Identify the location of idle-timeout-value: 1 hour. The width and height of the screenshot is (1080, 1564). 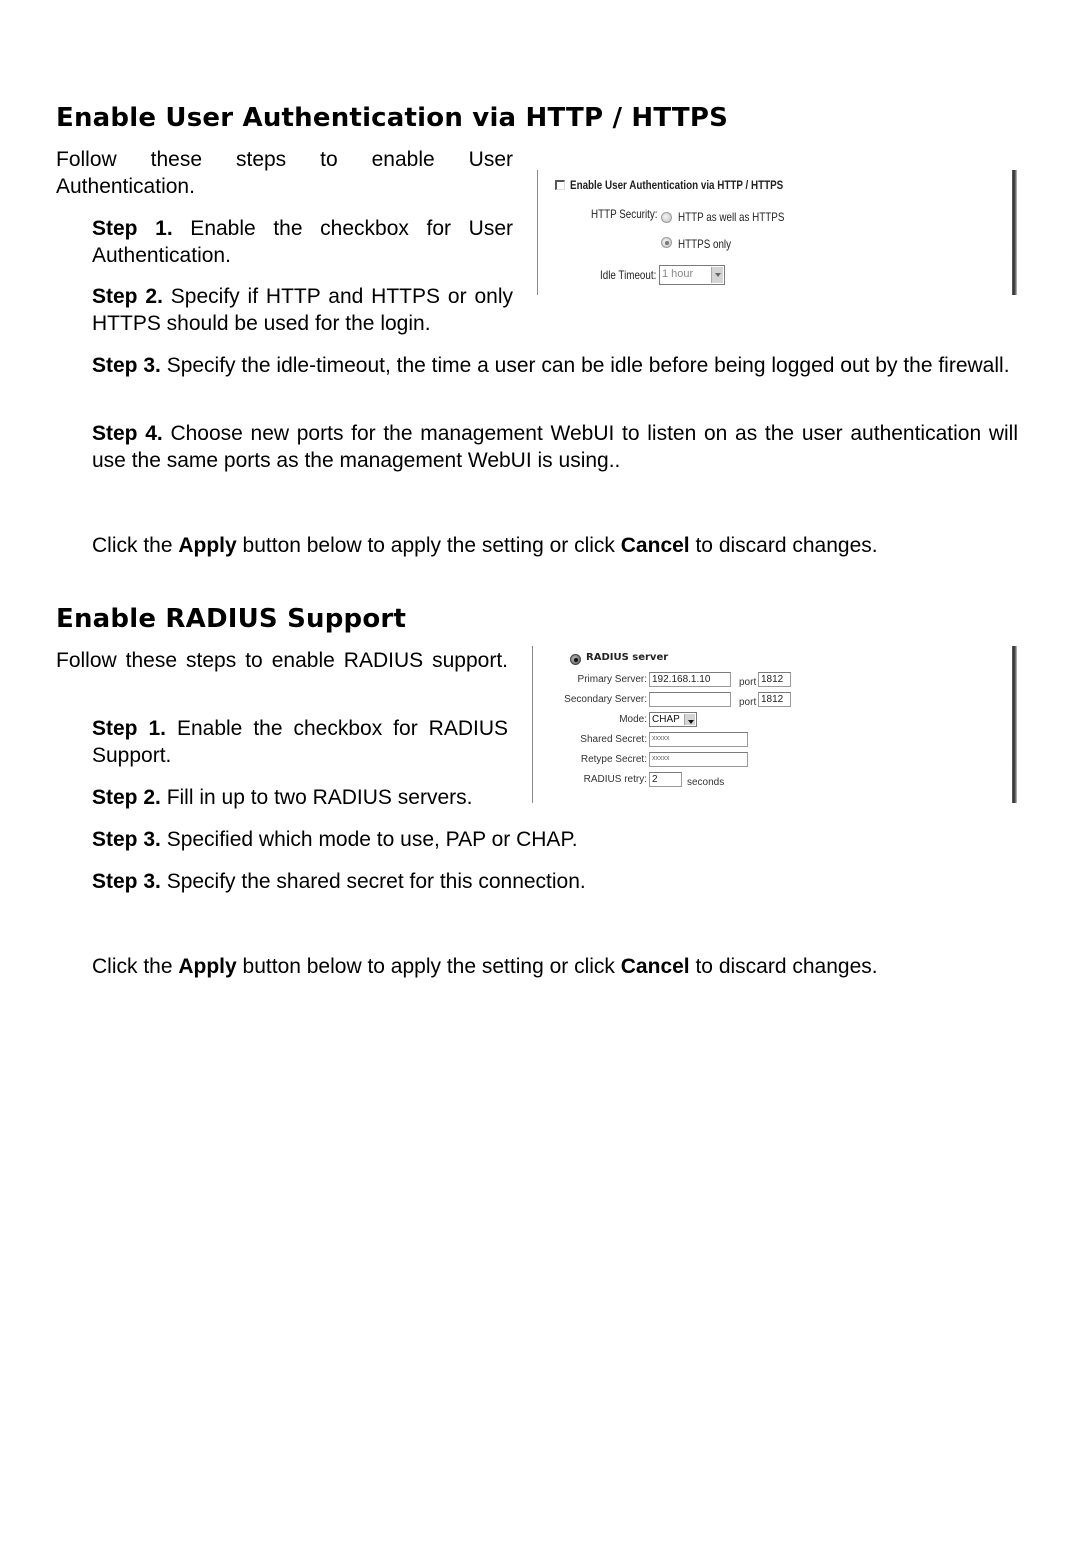
(678, 274).